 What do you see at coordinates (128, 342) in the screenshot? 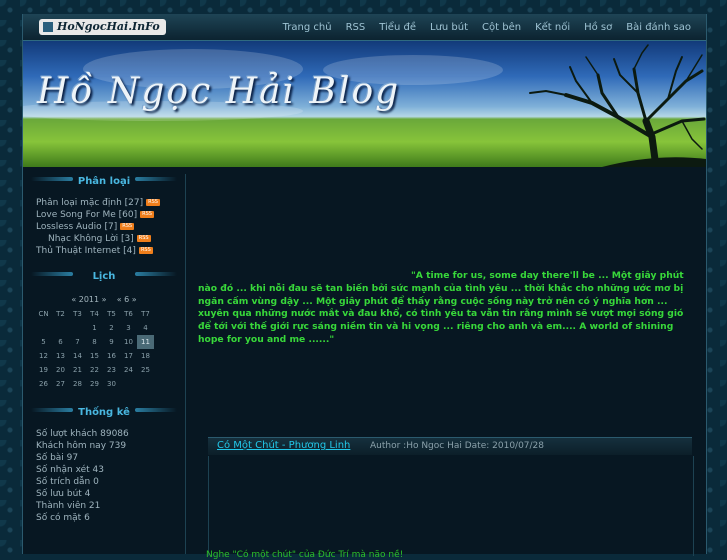
I see `calendar-day: 10` at bounding box center [128, 342].